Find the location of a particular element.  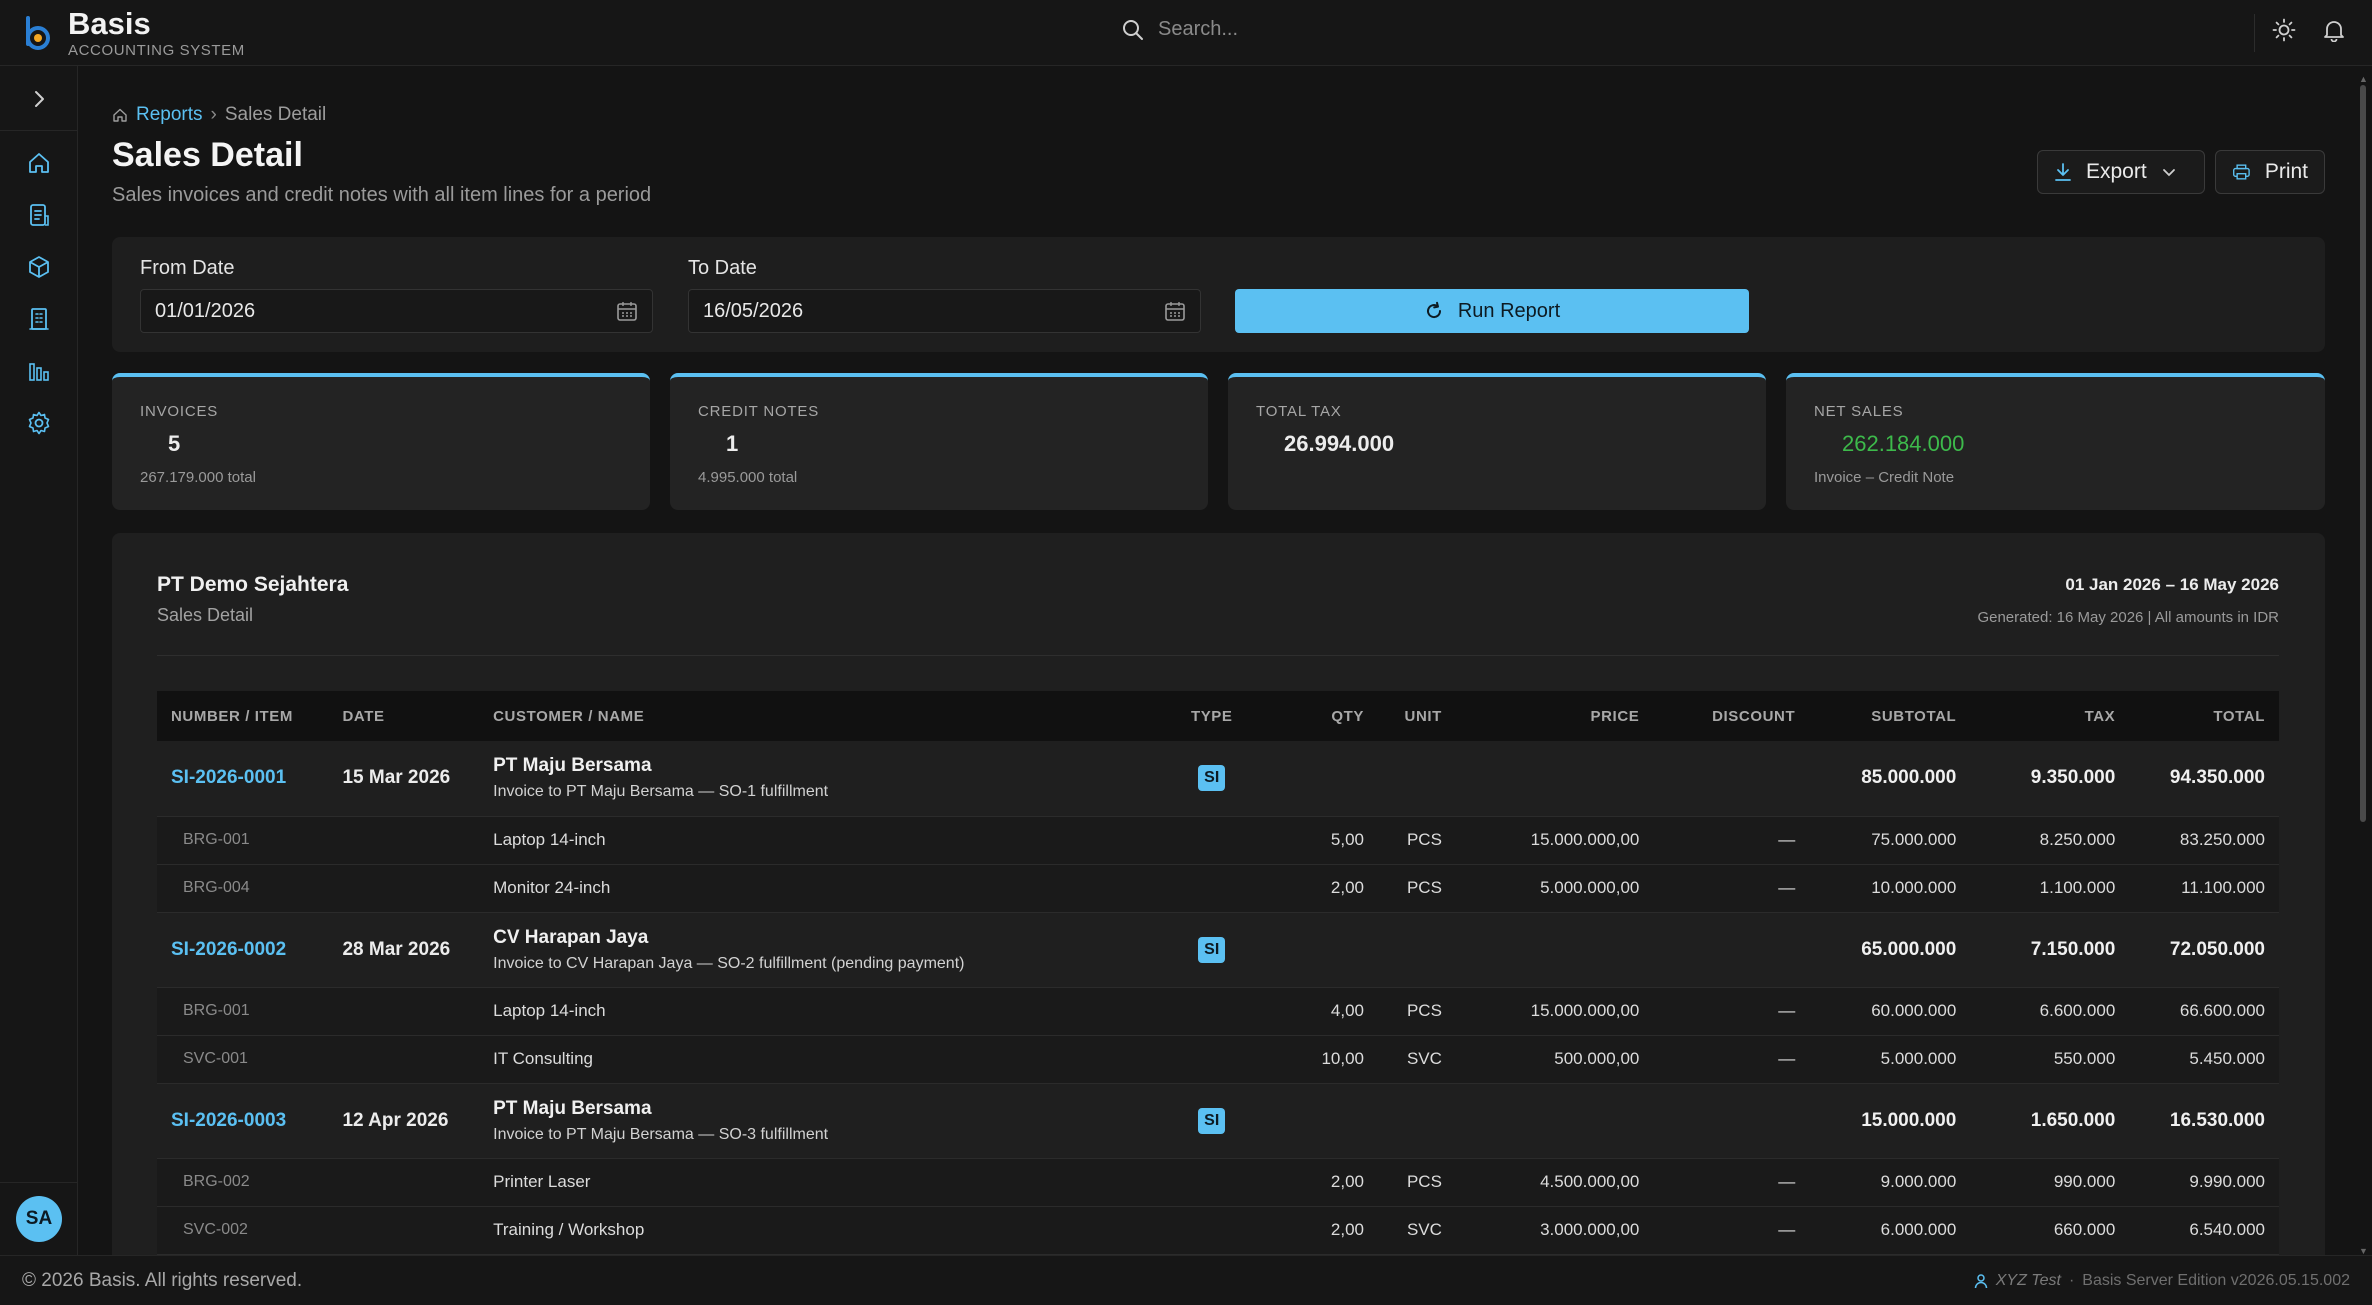

item-price: 3.000.000,00 is located at coordinates (1590, 1229).